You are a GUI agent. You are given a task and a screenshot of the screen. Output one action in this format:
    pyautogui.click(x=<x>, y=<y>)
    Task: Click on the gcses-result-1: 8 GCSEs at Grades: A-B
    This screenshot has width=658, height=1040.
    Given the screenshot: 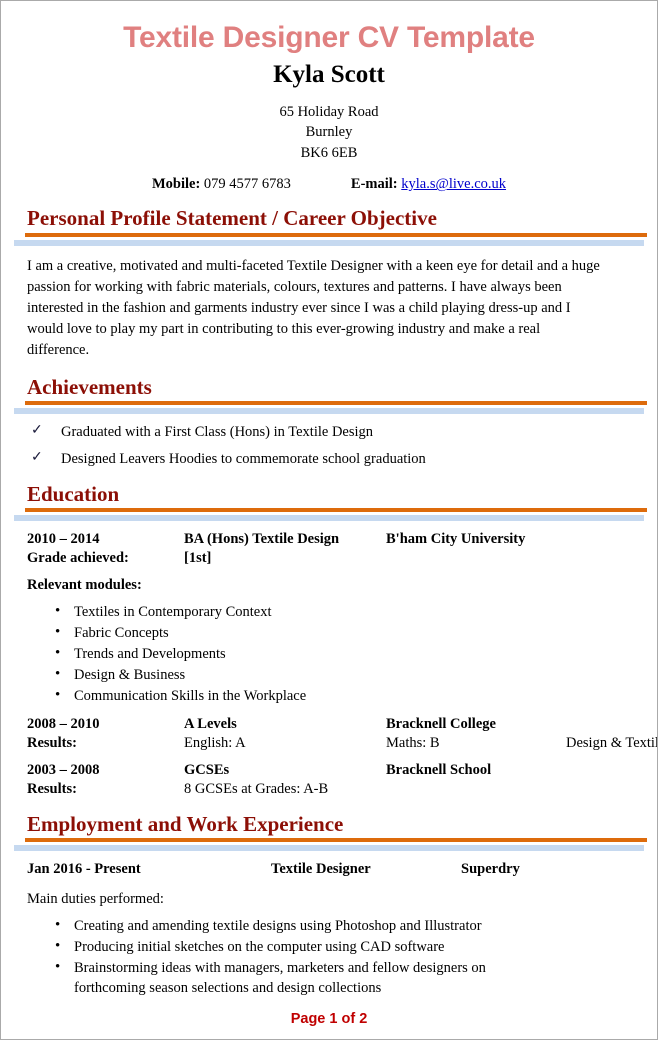 What is the action you would take?
    pyautogui.click(x=256, y=788)
    